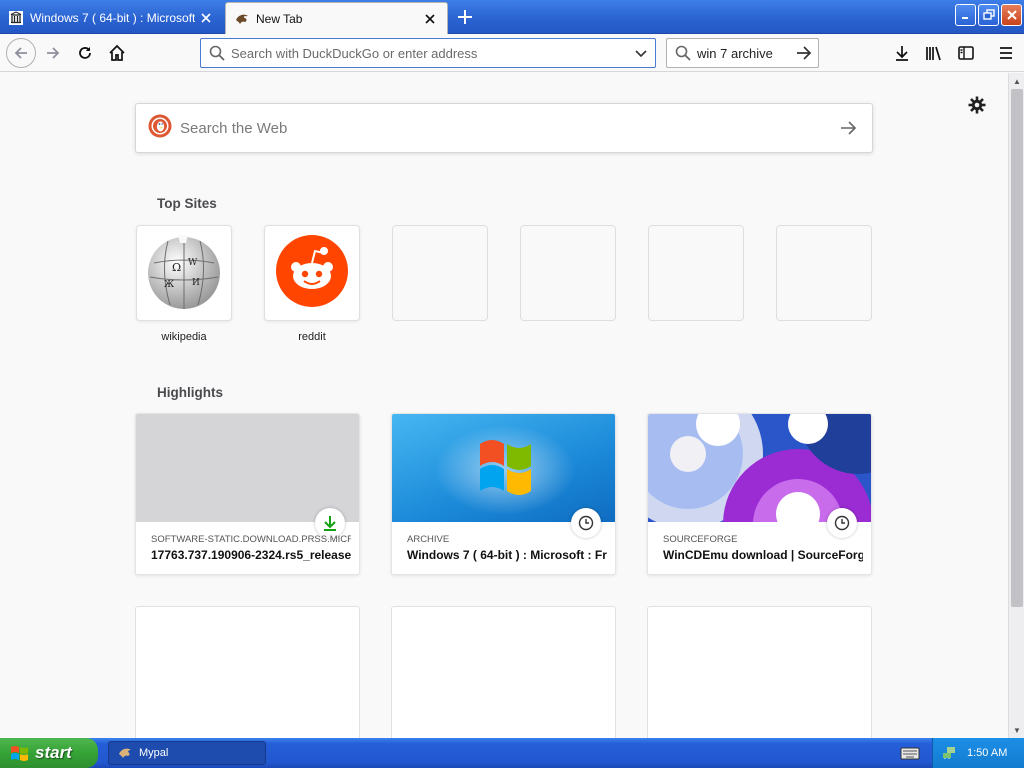 Image resolution: width=1024 pixels, height=768 pixels. I want to click on search-bar: win 7 archive, so click(742, 53).